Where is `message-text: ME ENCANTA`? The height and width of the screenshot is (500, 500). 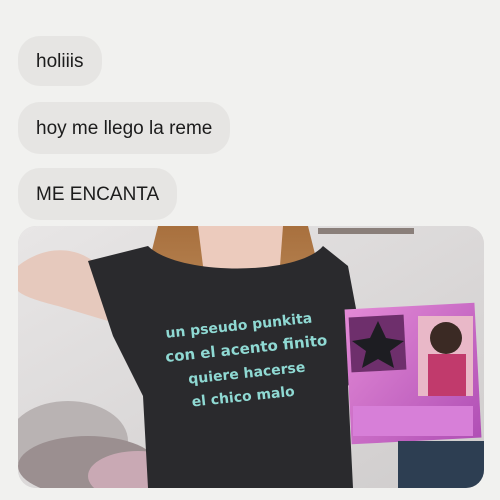 message-text: ME ENCANTA is located at coordinates (98, 194).